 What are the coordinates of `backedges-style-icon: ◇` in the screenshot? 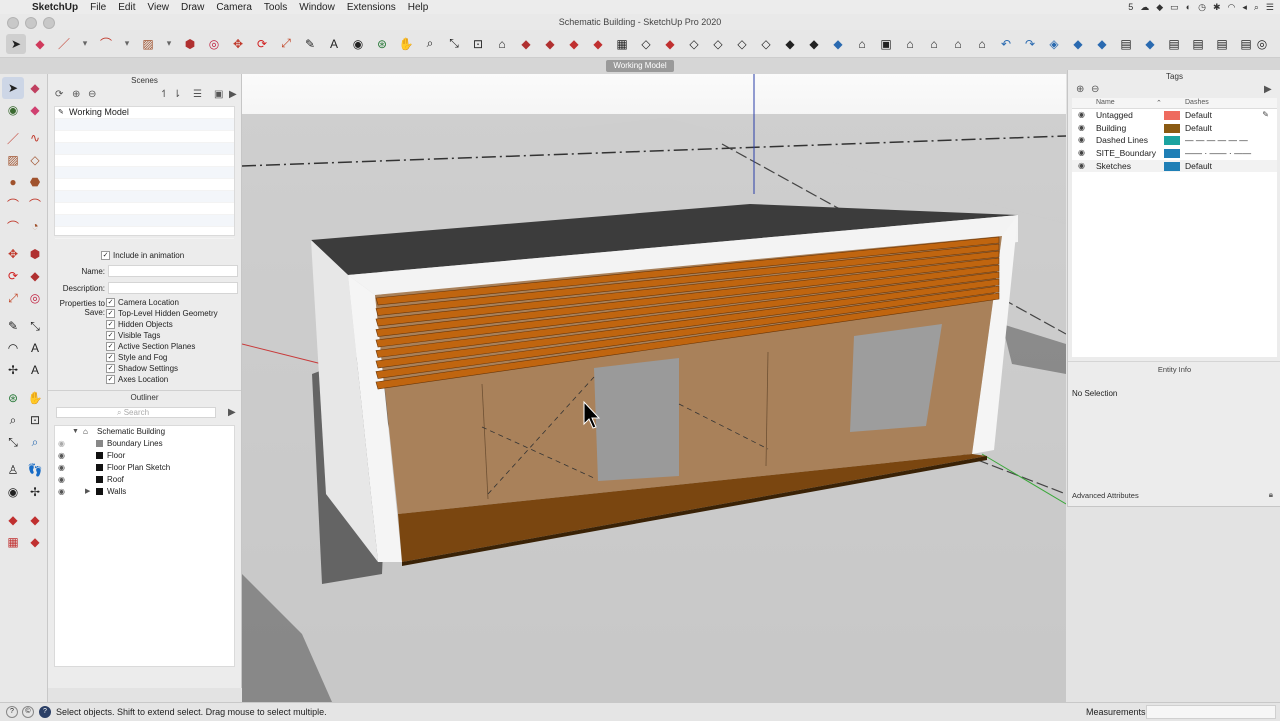 It's located at (718, 44).